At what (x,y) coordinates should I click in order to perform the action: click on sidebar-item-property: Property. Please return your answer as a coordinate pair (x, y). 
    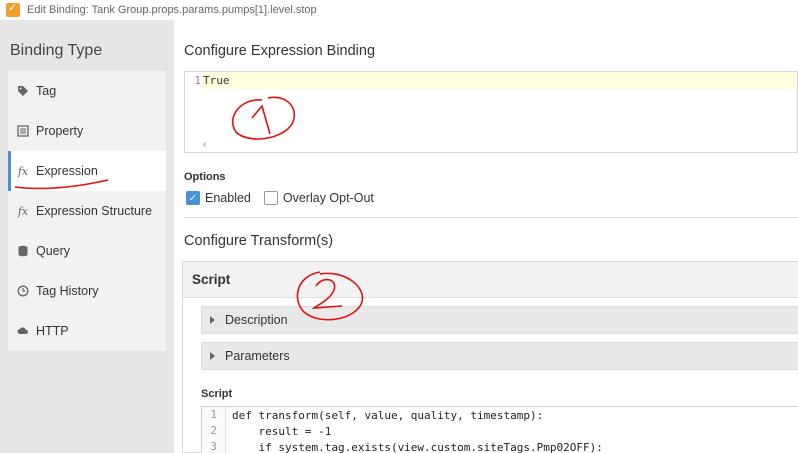
    Looking at the image, I should click on (87, 131).